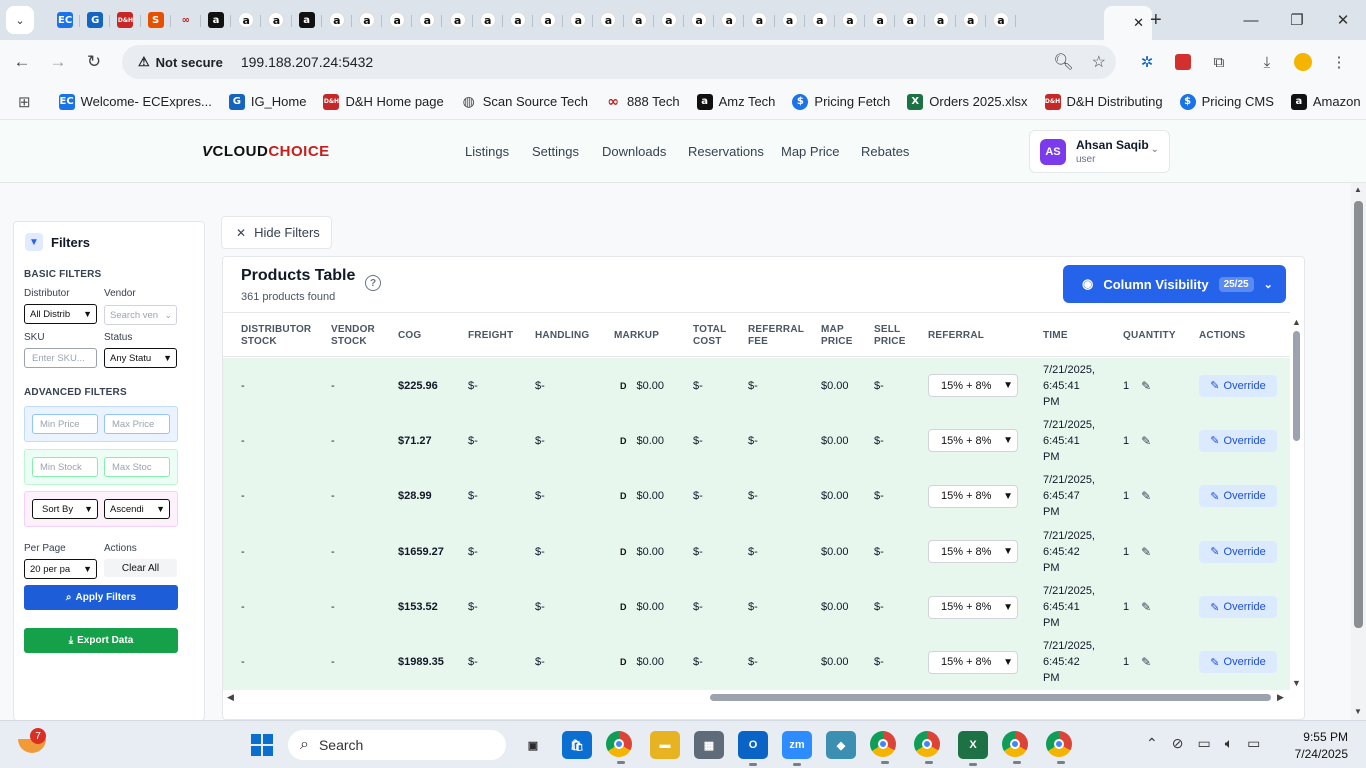 The width and height of the screenshot is (1366, 768). Describe the element at coordinates (983, 335) in the screenshot. I see `column-header: REFERRAL` at that location.